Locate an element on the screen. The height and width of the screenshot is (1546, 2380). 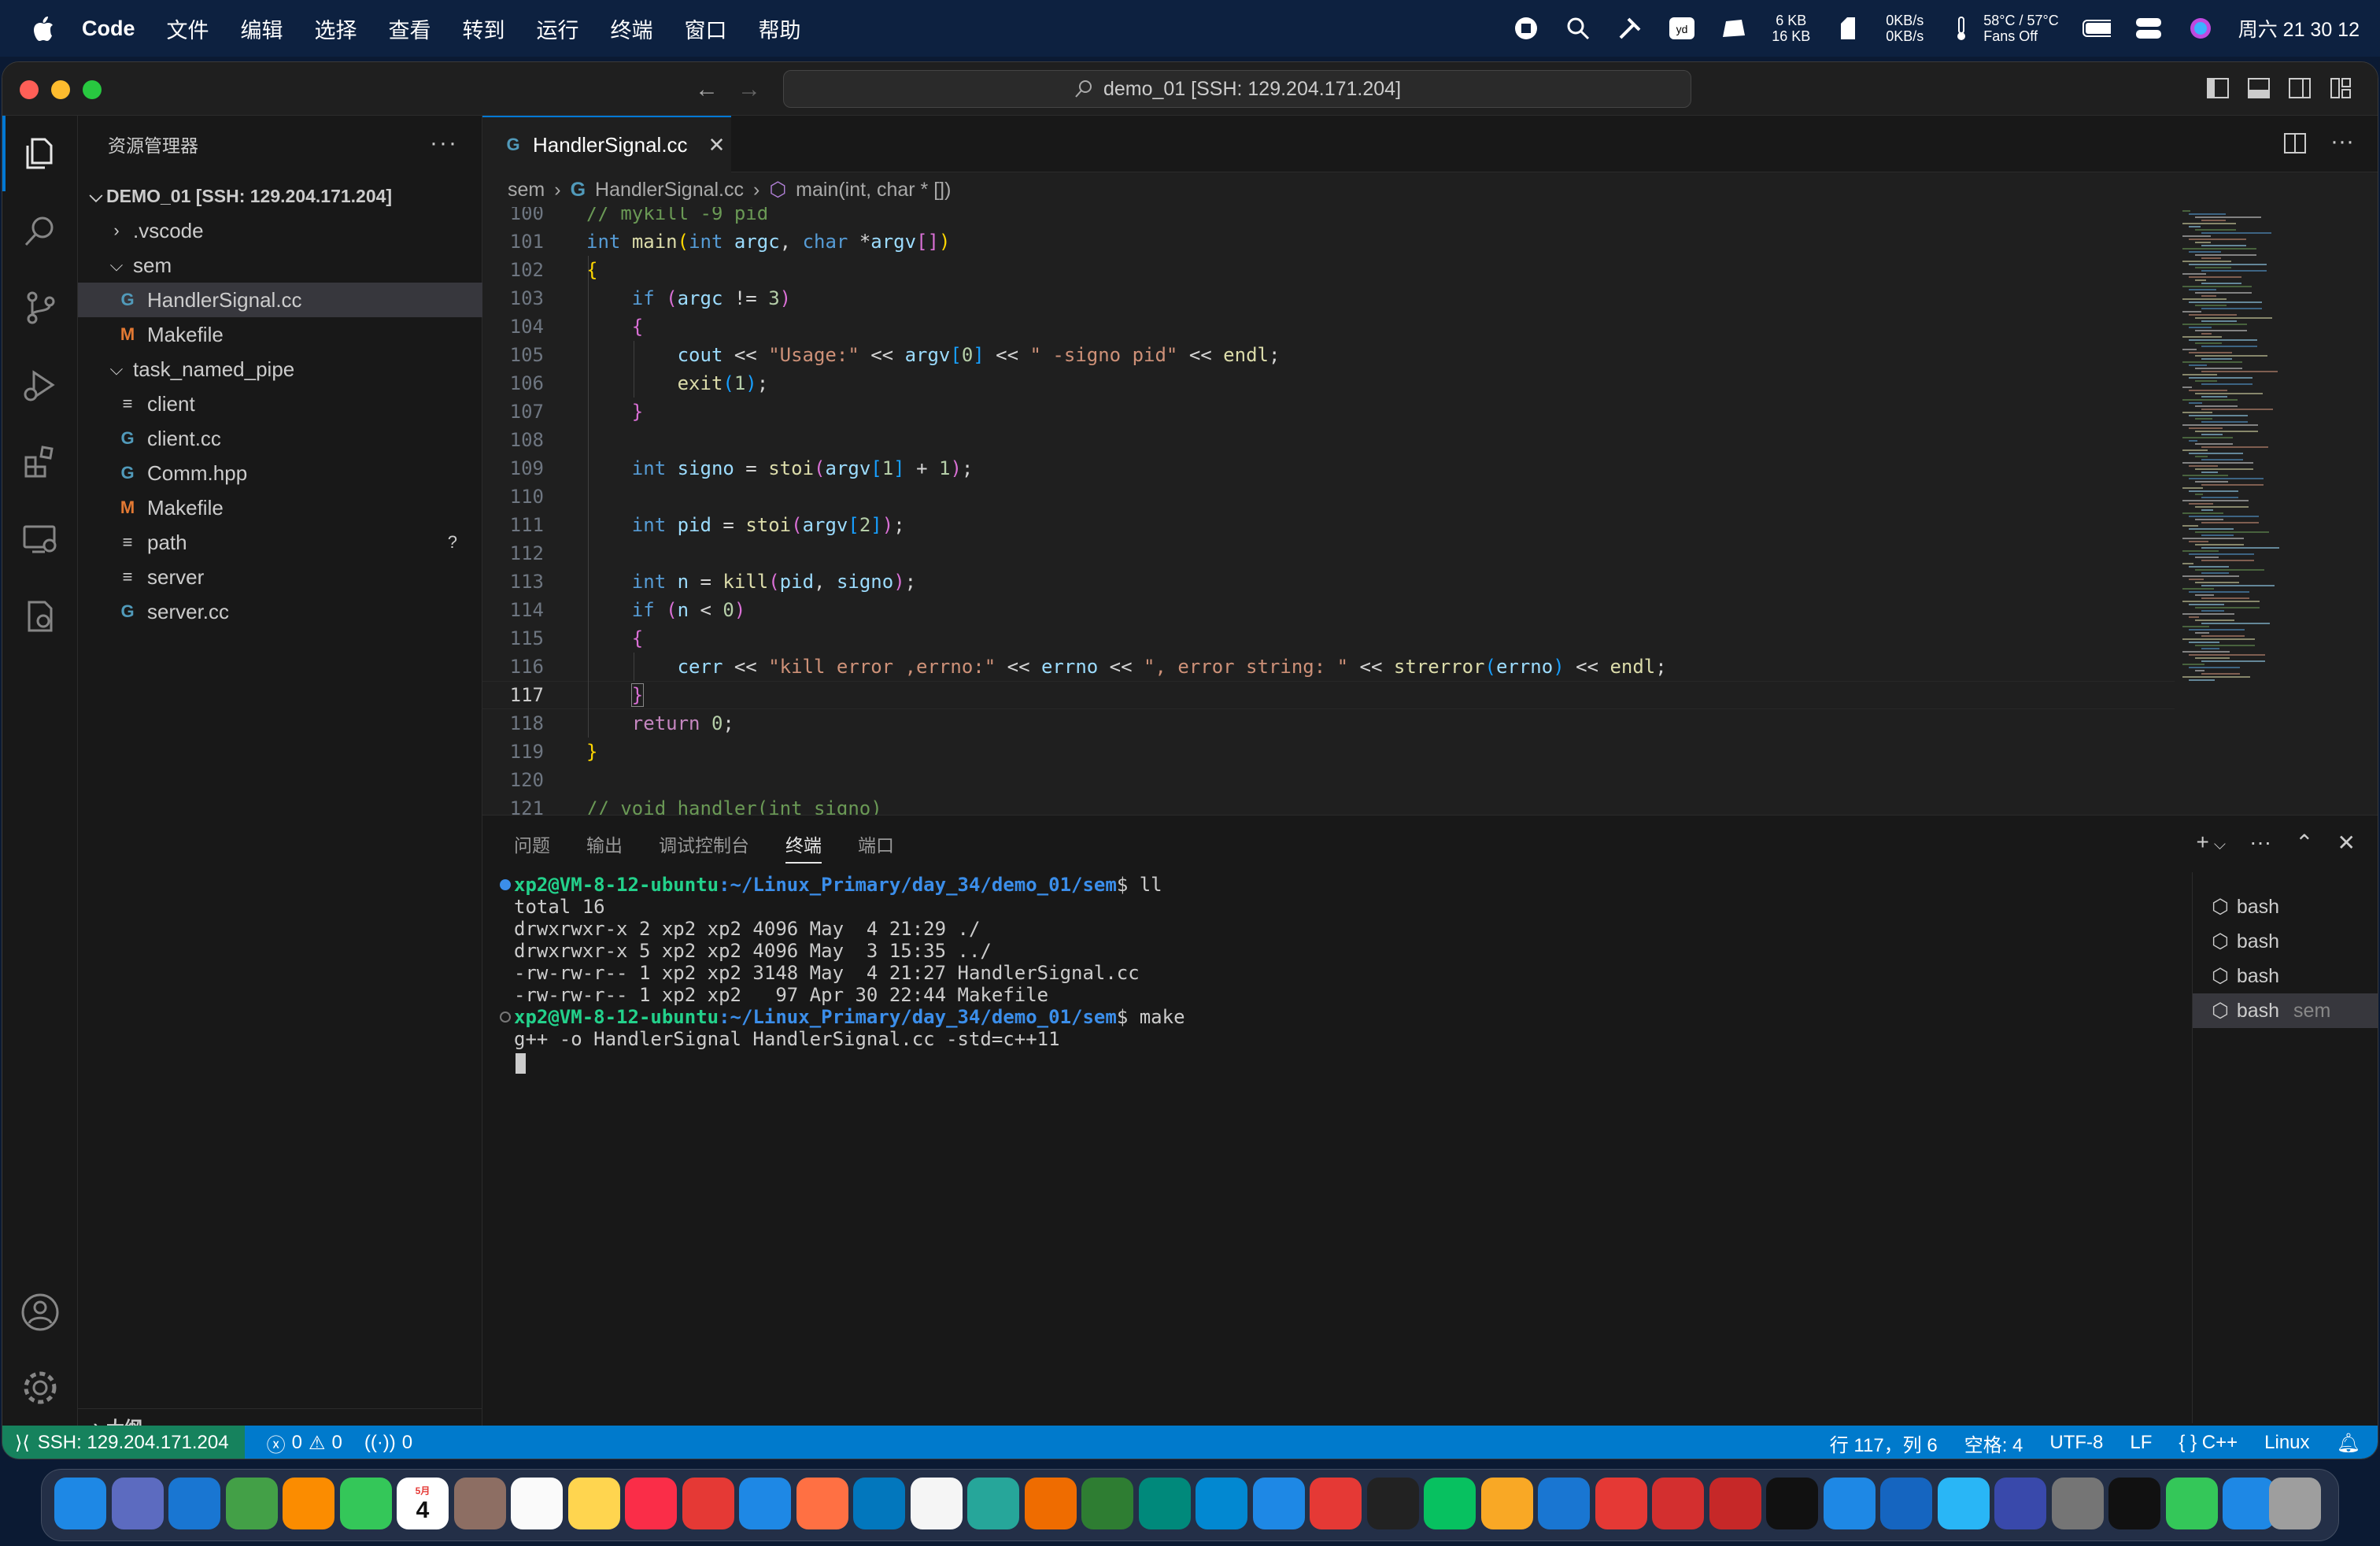
source-control-icon is located at coordinates (40, 307).